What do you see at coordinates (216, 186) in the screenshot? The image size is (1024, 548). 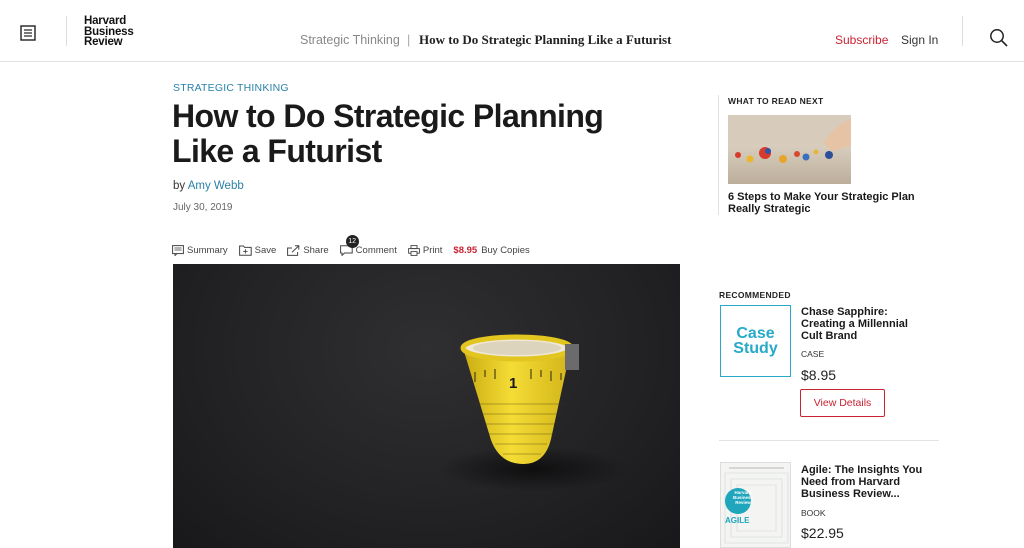 I see `author-link: Amy Webb` at bounding box center [216, 186].